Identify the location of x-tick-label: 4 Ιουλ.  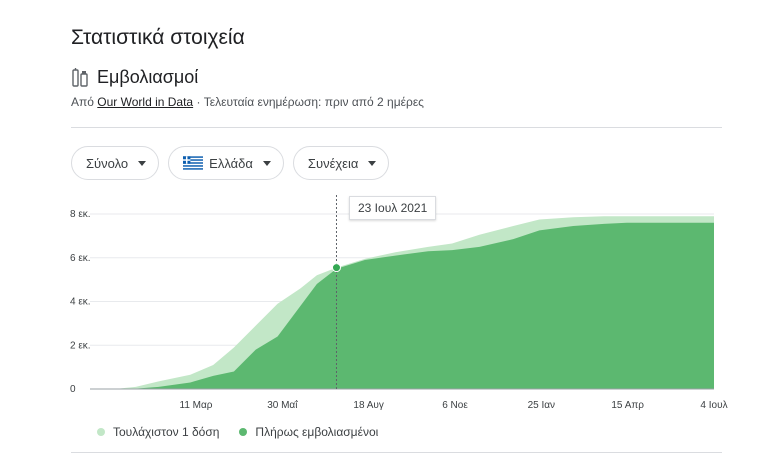
(713, 405).